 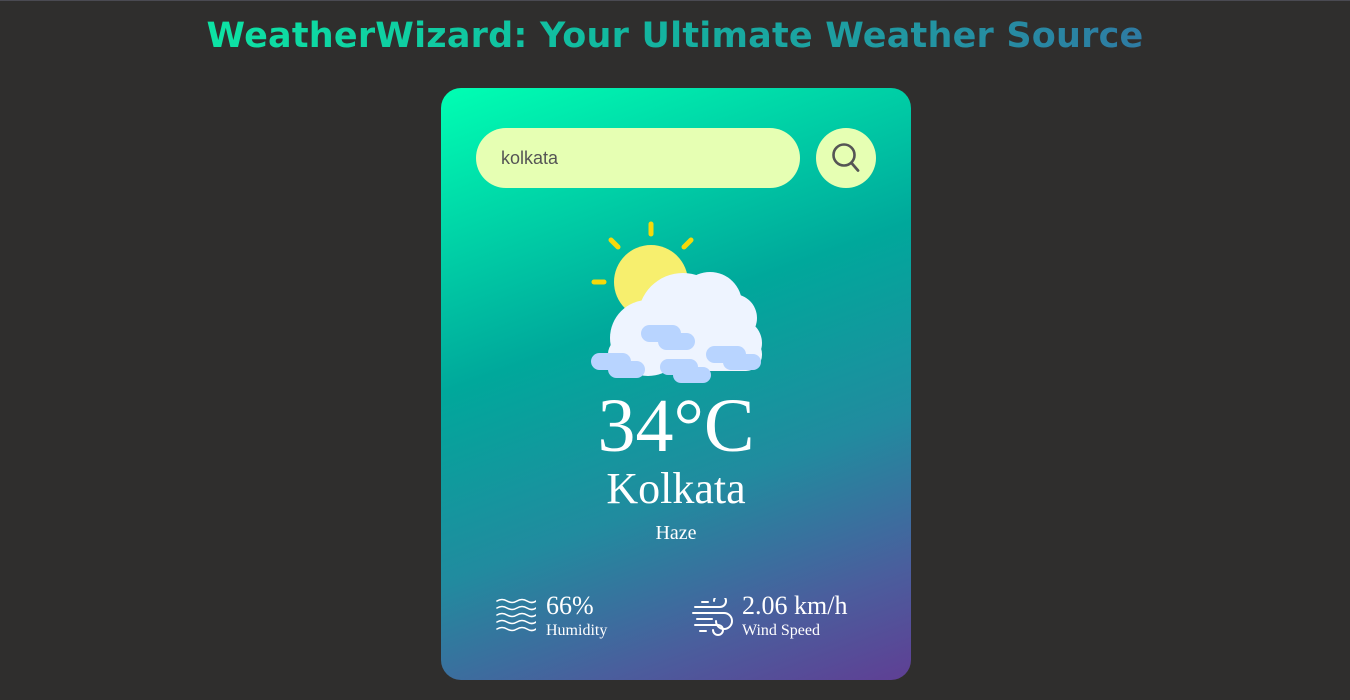 I want to click on top-border, so click(x=675, y=0).